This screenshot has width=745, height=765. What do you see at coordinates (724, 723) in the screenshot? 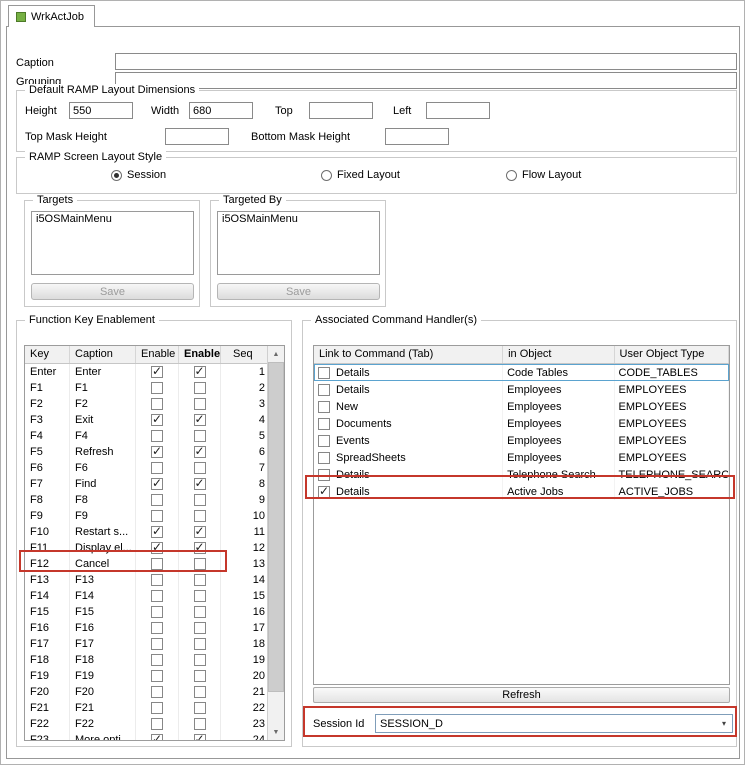
I see `chevron-down-icon` at bounding box center [724, 723].